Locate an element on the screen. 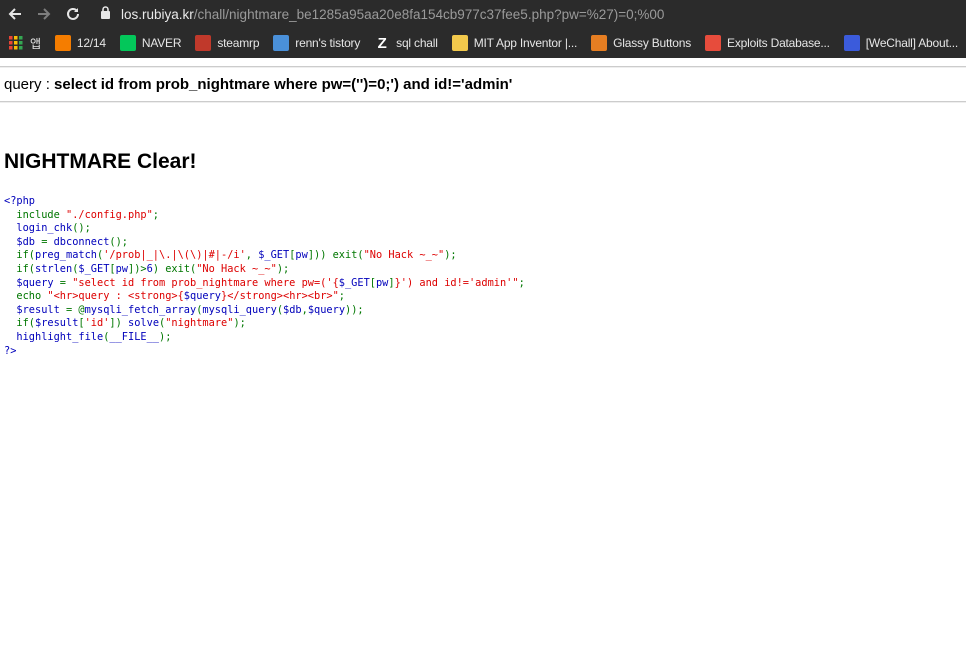  glassy-icon is located at coordinates (599, 43).